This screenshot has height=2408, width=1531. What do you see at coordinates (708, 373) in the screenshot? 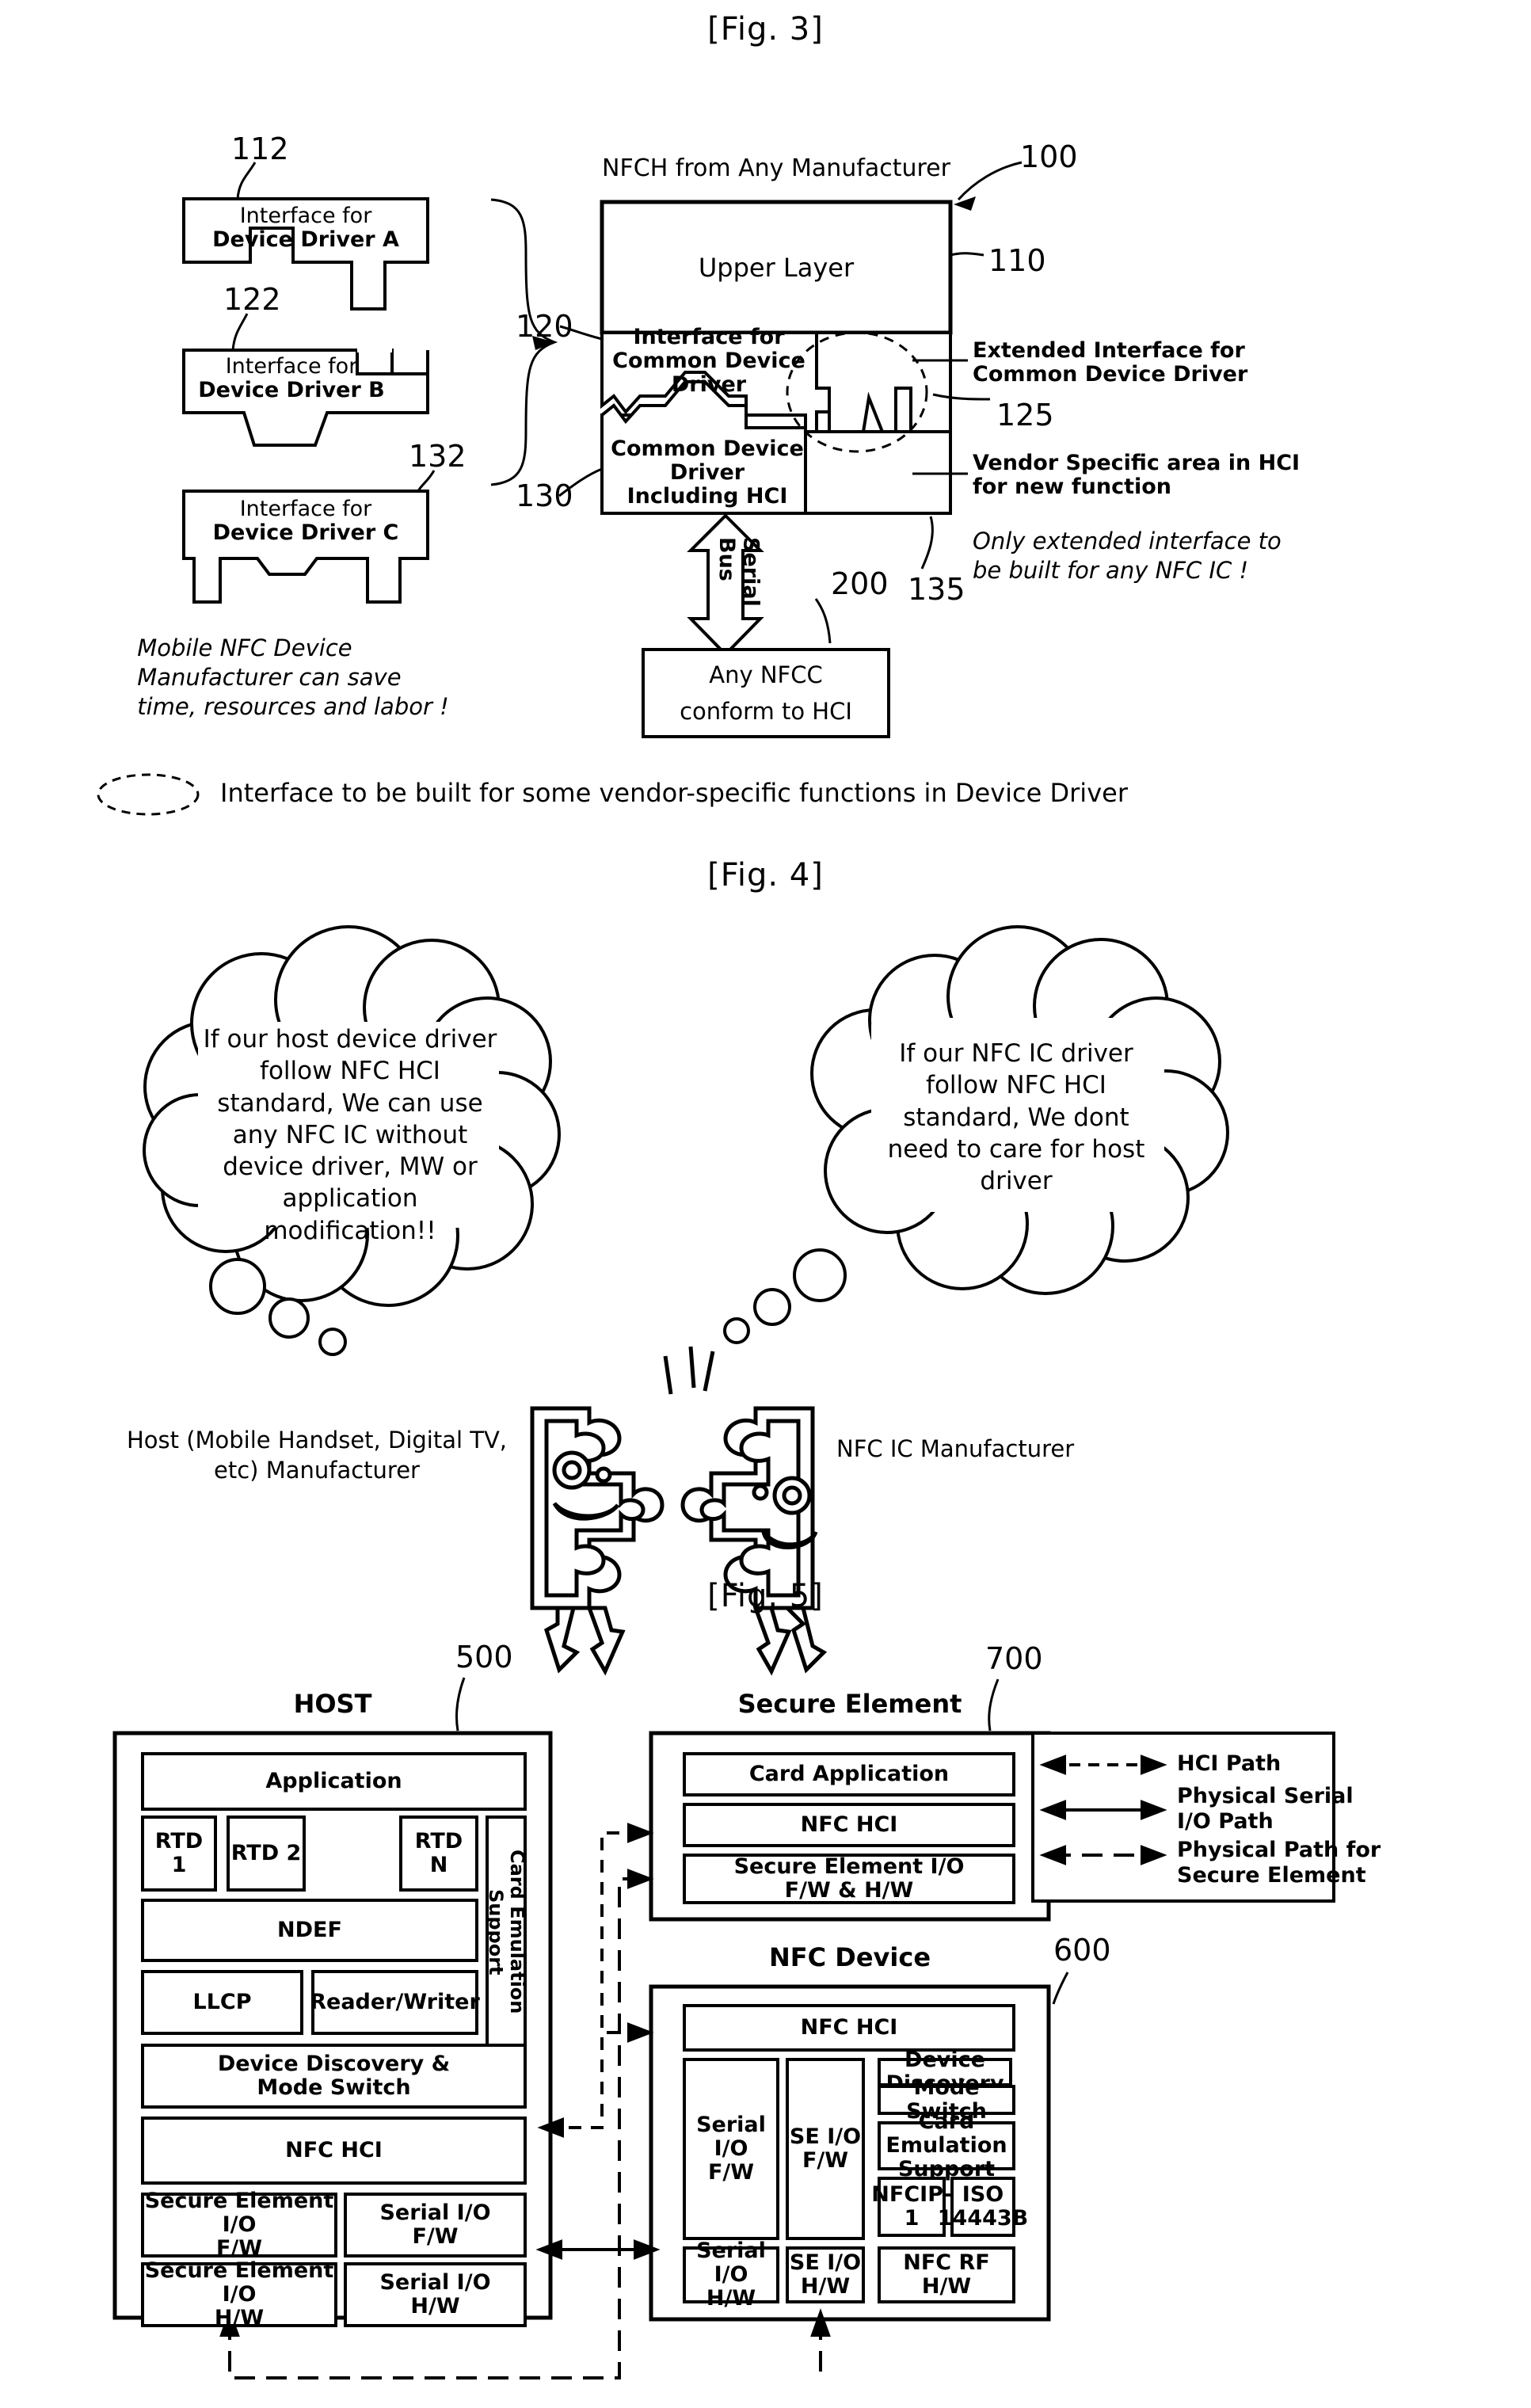
I see `icdd-l2: Common Device Driver` at bounding box center [708, 373].